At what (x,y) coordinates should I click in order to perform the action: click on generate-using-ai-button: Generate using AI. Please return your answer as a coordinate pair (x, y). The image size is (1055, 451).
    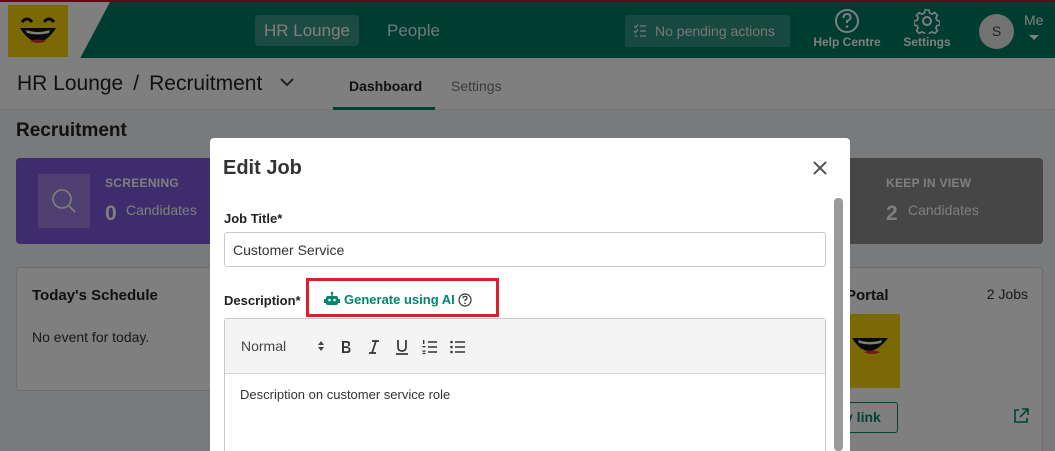
    Looking at the image, I should click on (389, 299).